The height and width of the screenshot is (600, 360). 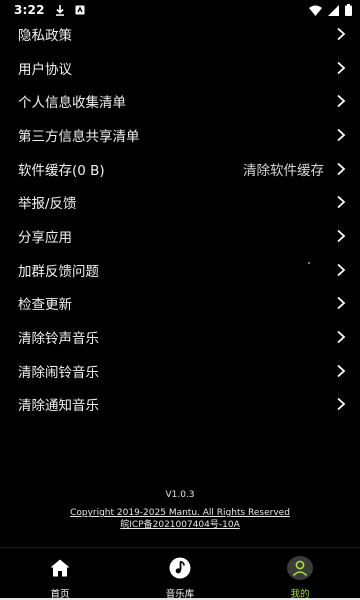 What do you see at coordinates (180, 236) in the screenshot?
I see `settings-item-share-app: 分享应用` at bounding box center [180, 236].